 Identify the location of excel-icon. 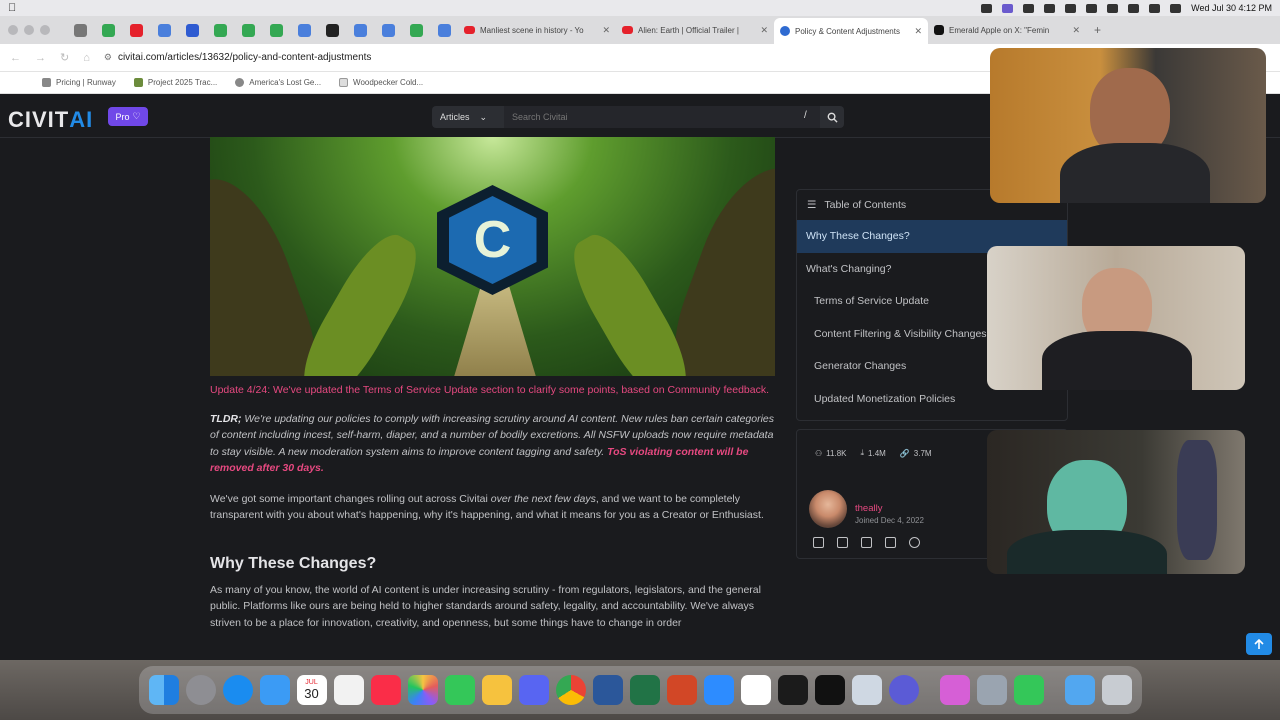
(644, 690).